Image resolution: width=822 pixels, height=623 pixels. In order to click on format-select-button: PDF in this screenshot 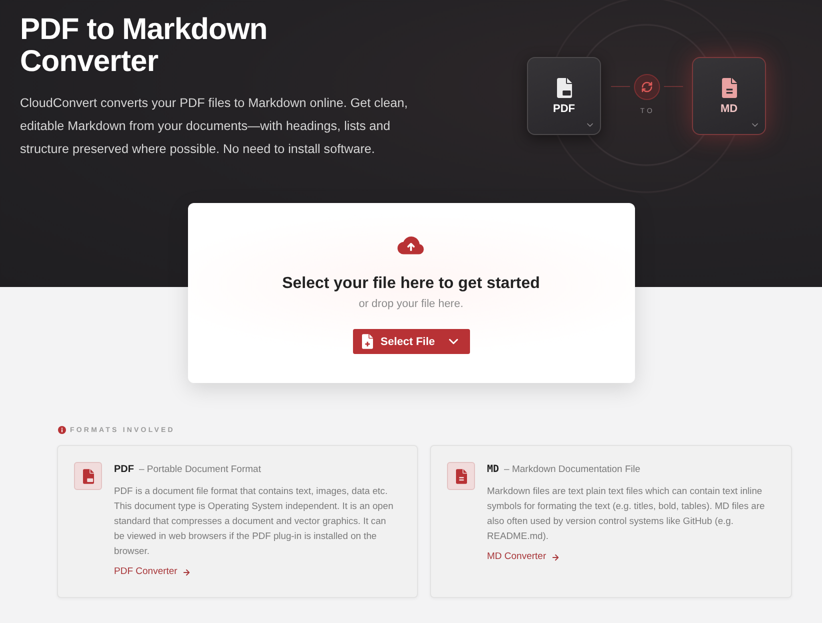, I will do `click(564, 96)`.